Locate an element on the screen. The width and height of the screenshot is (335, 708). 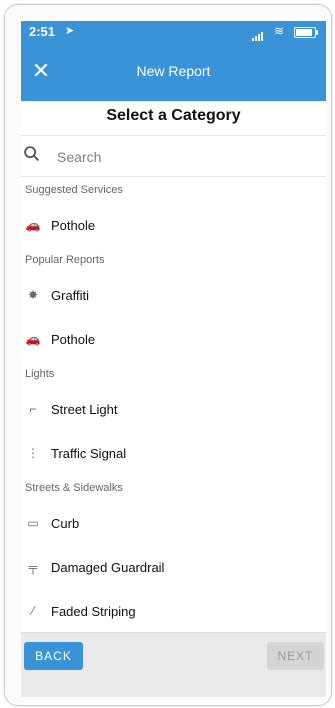
section-header-popular: Popular Reports is located at coordinates (65, 260).